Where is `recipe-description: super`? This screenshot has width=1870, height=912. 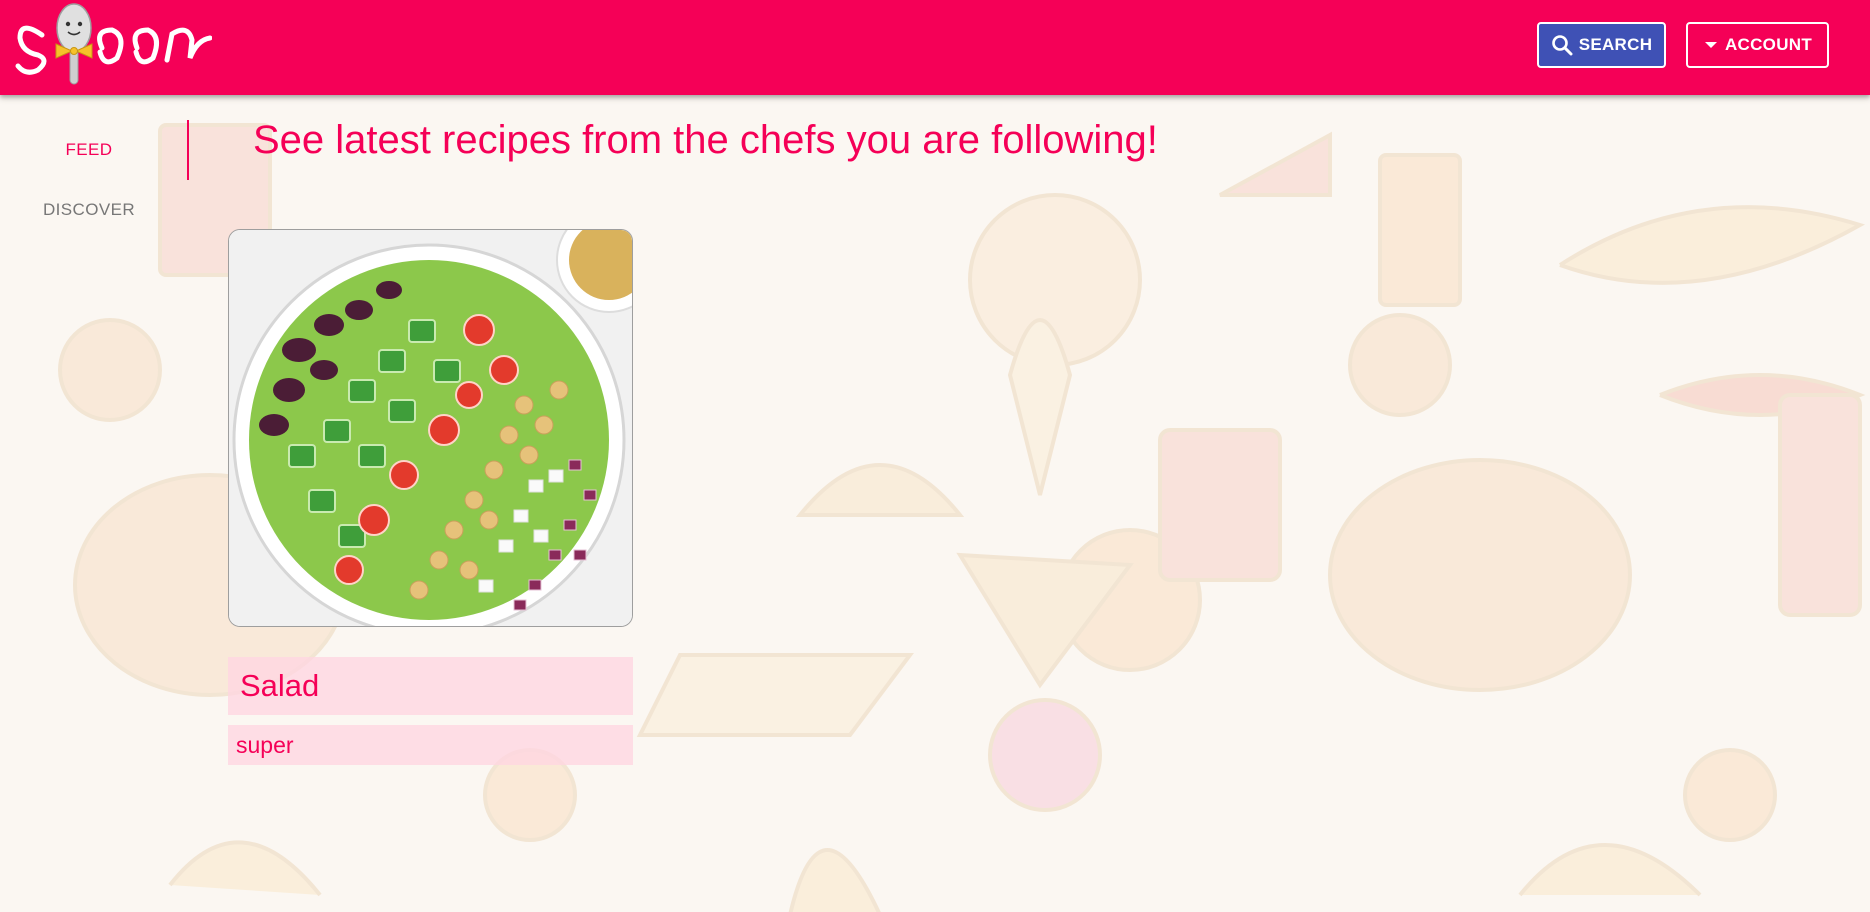
recipe-description: super is located at coordinates (430, 745).